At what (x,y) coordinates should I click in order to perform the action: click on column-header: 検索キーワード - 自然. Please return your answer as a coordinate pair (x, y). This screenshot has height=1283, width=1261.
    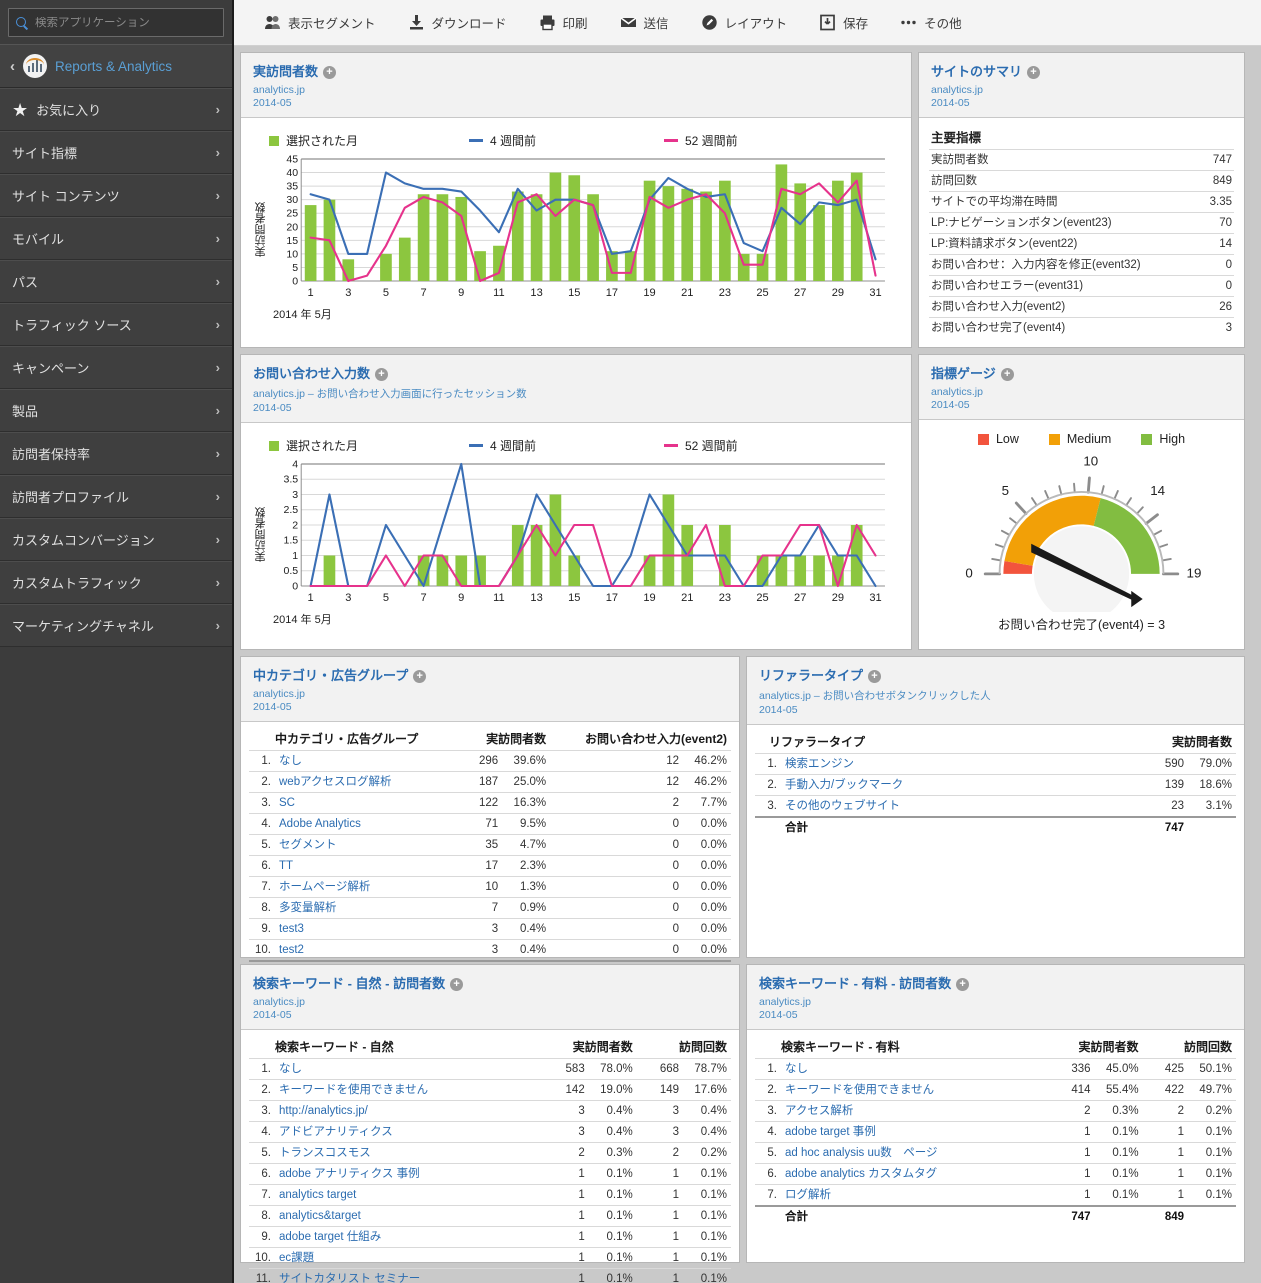
    Looking at the image, I should click on (395, 1047).